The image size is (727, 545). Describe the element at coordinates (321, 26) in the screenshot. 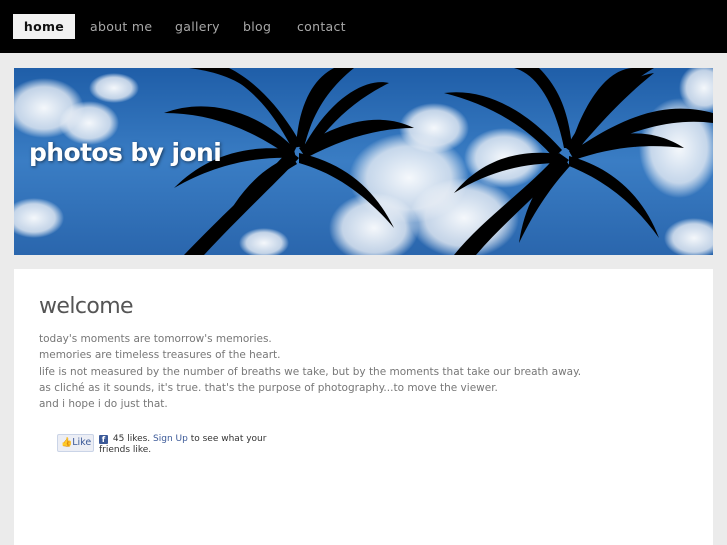

I see `nav-item-contact: contact` at that location.